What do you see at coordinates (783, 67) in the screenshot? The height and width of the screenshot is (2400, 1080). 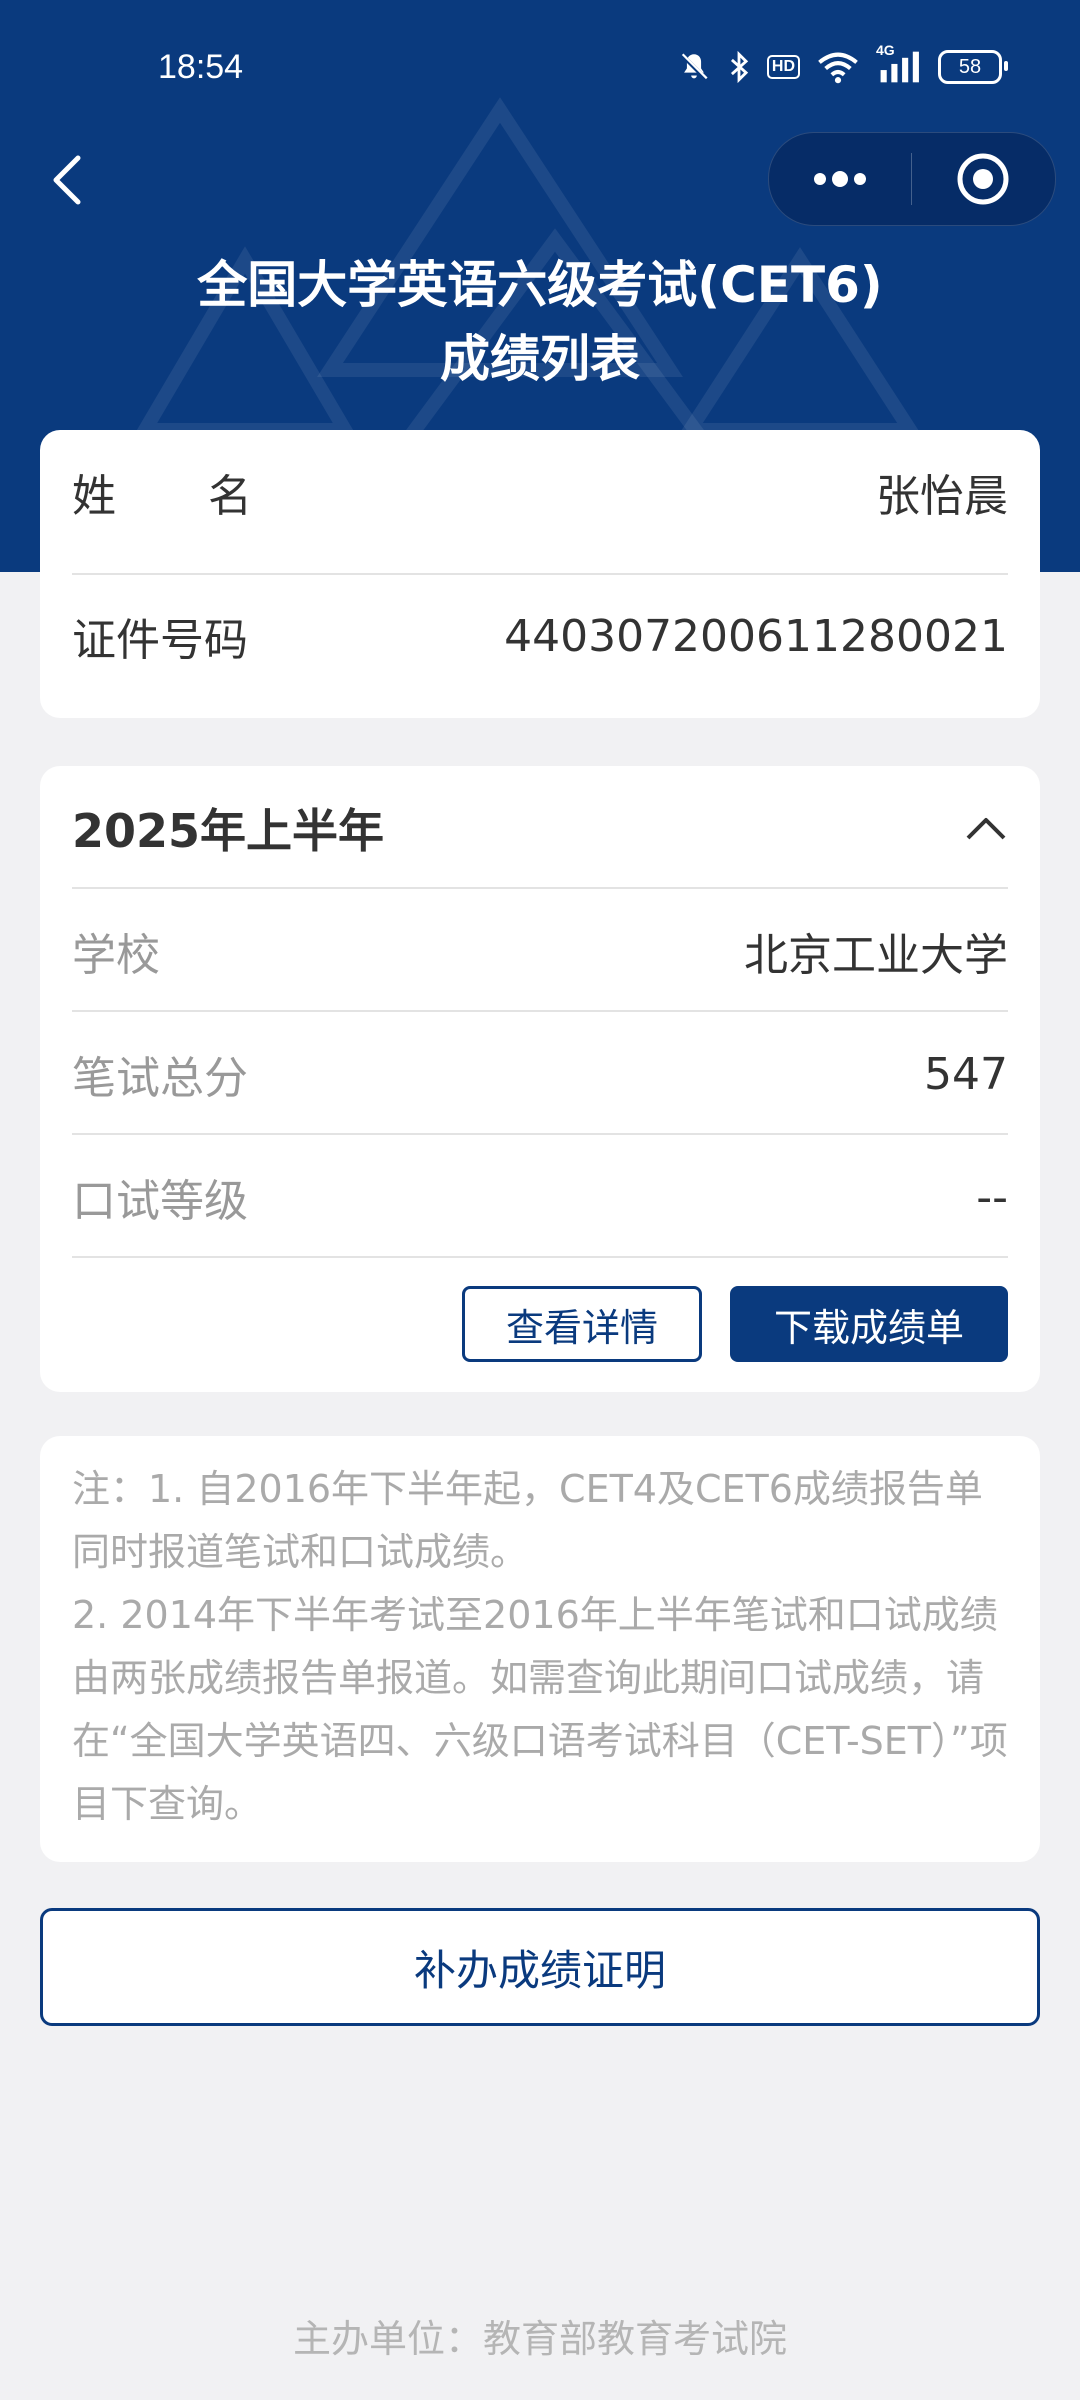 I see `hd-icon: HD` at bounding box center [783, 67].